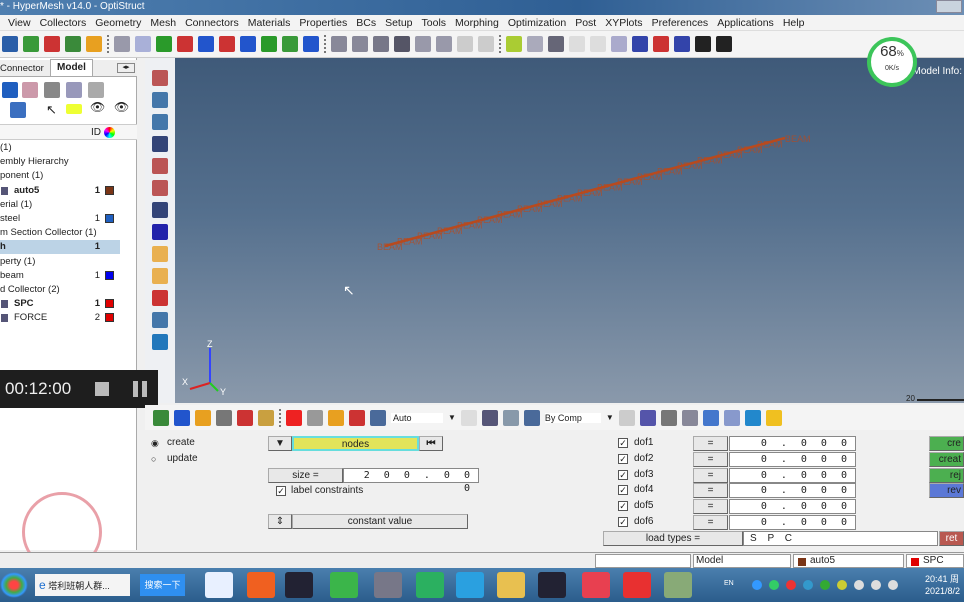 This screenshot has height=602, width=964. What do you see at coordinates (60, 205) in the screenshot?
I see `tree-item: erial (1)` at bounding box center [60, 205].